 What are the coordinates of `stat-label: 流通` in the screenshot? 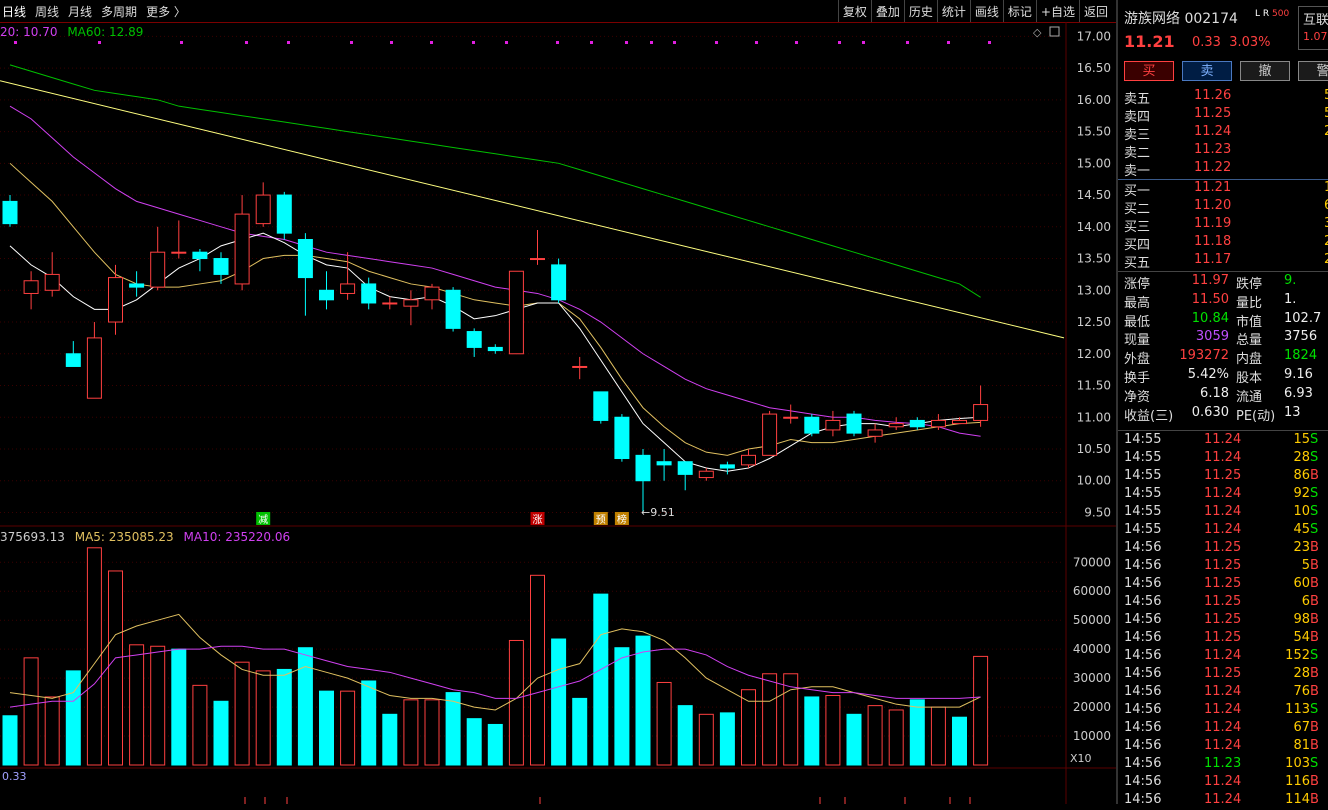 It's located at (1249, 397).